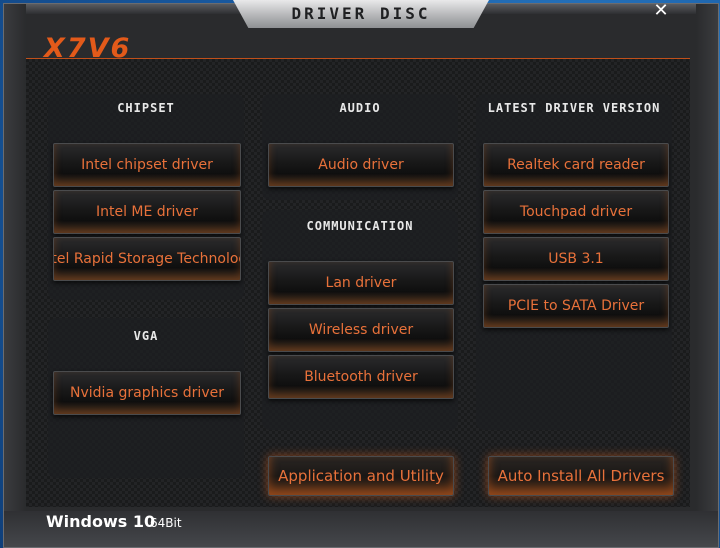 This screenshot has height=548, width=720. I want to click on model-logo: X7V6, so click(88, 48).